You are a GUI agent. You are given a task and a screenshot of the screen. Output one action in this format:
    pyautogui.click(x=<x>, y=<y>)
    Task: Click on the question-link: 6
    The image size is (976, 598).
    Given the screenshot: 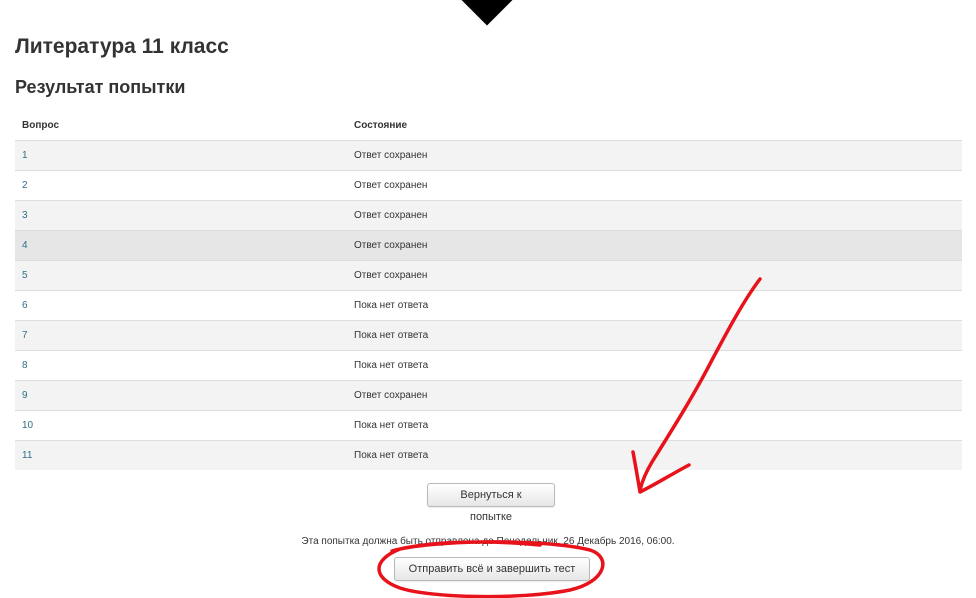 What is the action you would take?
    pyautogui.click(x=25, y=305)
    